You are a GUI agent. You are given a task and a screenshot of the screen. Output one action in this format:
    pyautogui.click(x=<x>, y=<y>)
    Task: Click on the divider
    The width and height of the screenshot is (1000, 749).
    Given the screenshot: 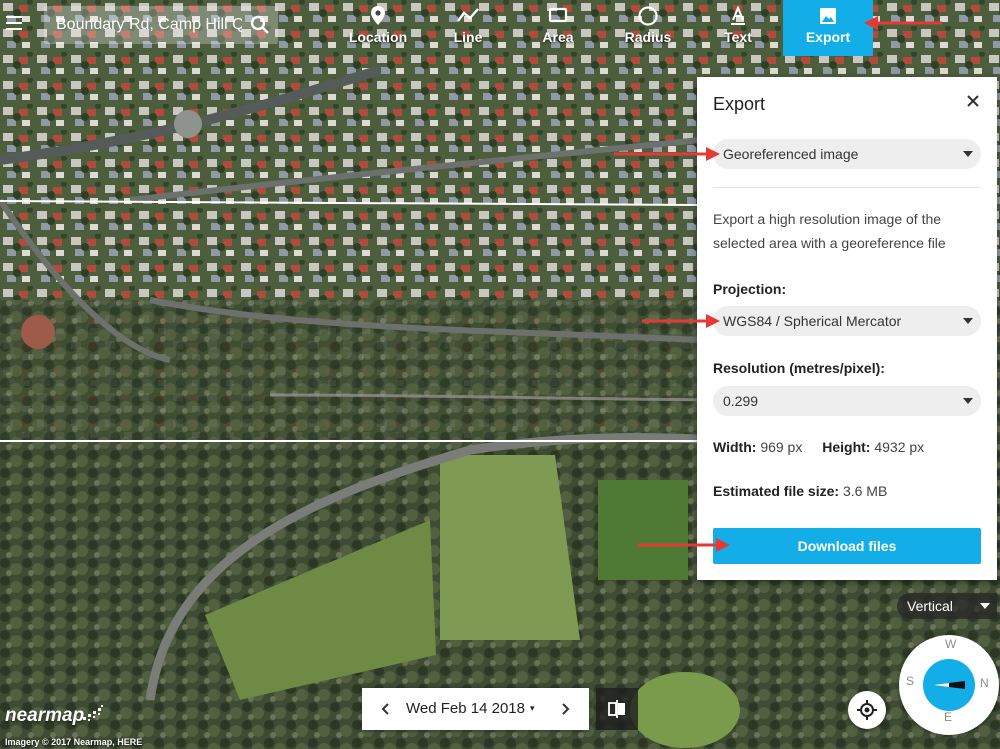 What is the action you would take?
    pyautogui.click(x=847, y=187)
    